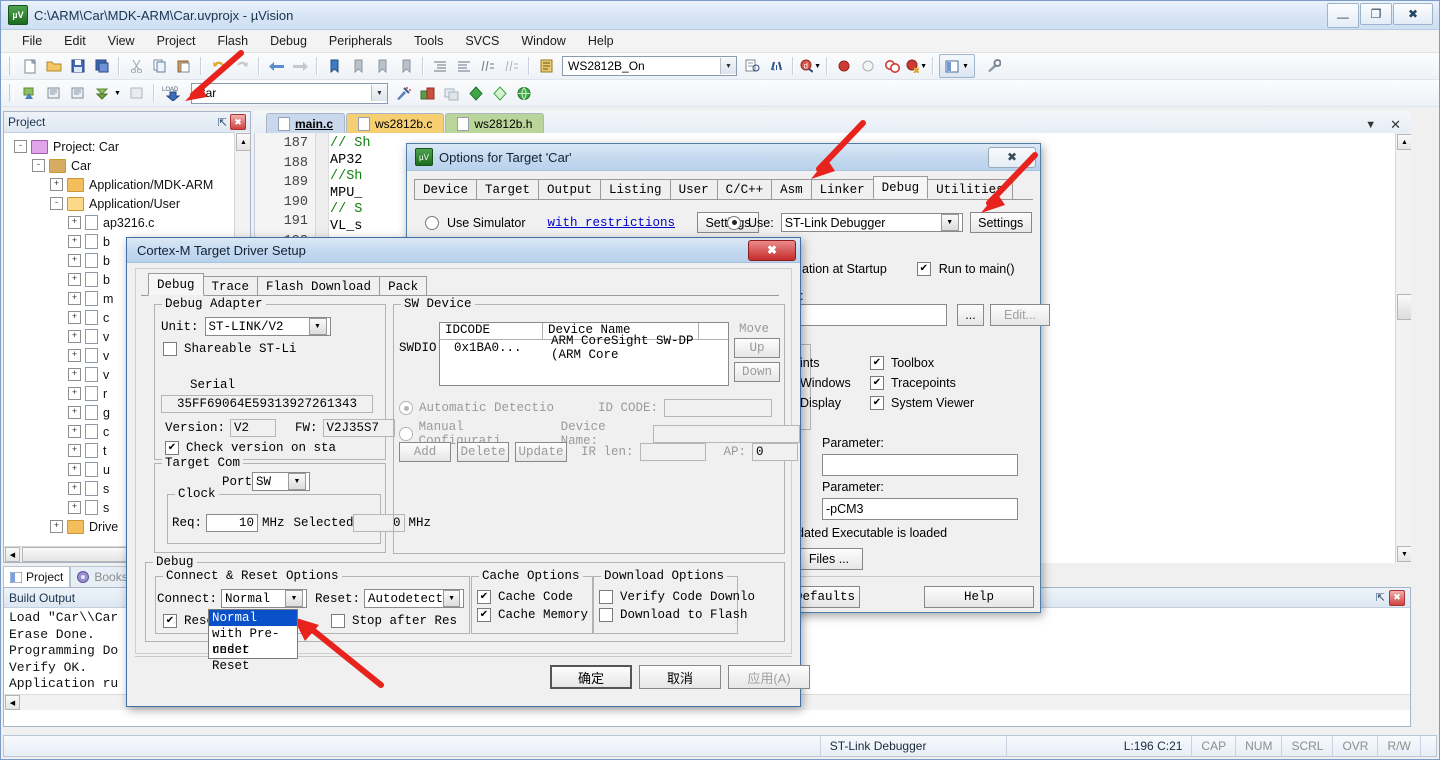 Image resolution: width=1440 pixels, height=760 pixels. What do you see at coordinates (744, 189) in the screenshot?
I see `tab-c-cpp: C/C++` at bounding box center [744, 189].